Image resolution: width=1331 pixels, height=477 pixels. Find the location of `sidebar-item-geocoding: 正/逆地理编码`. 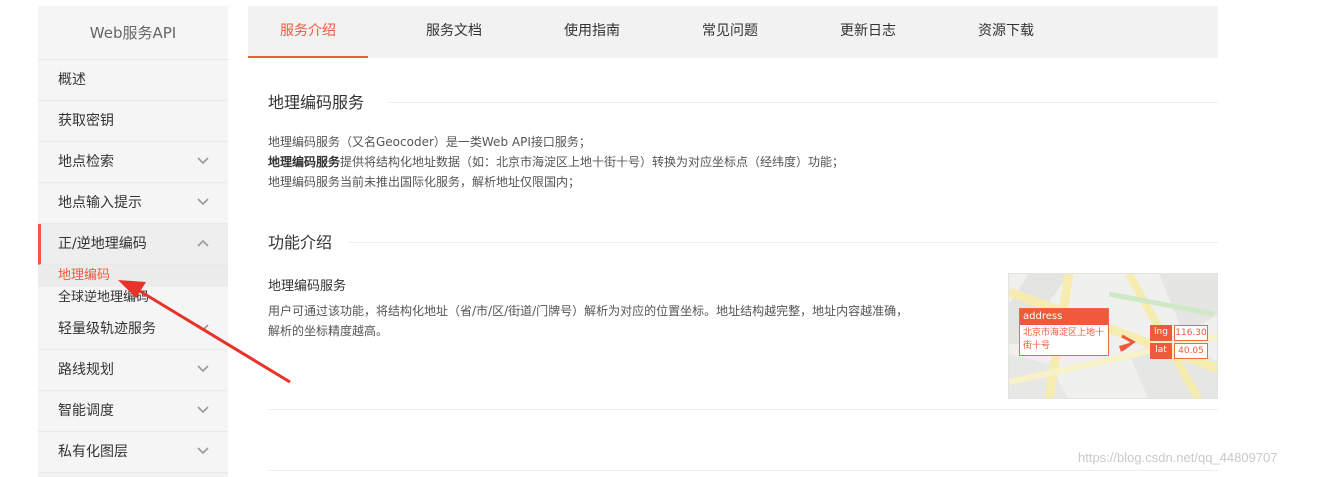

sidebar-item-geocoding: 正/逆地理编码 is located at coordinates (133, 244).